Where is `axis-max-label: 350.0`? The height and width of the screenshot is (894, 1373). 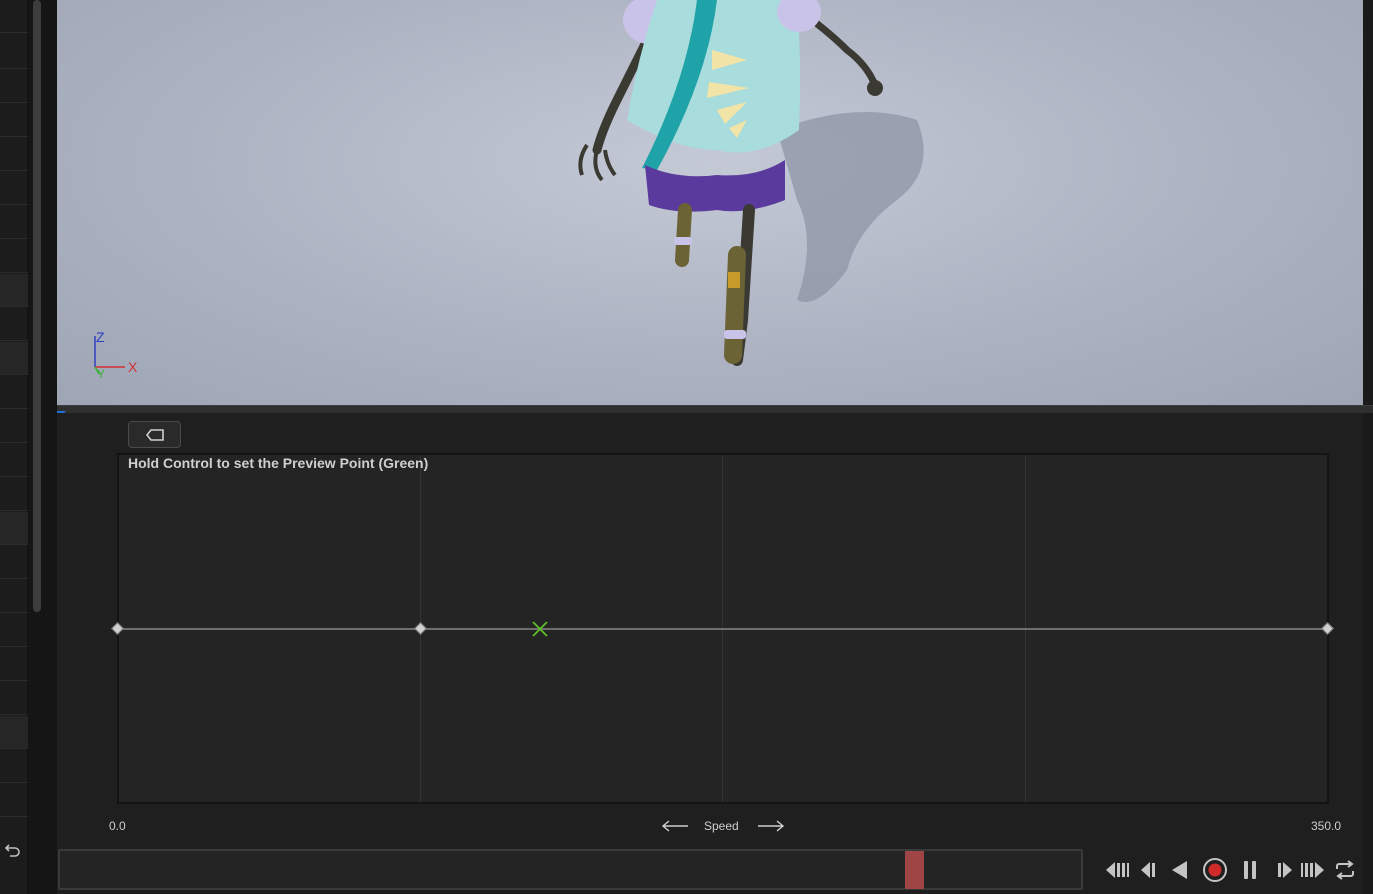 axis-max-label: 350.0 is located at coordinates (1326, 826).